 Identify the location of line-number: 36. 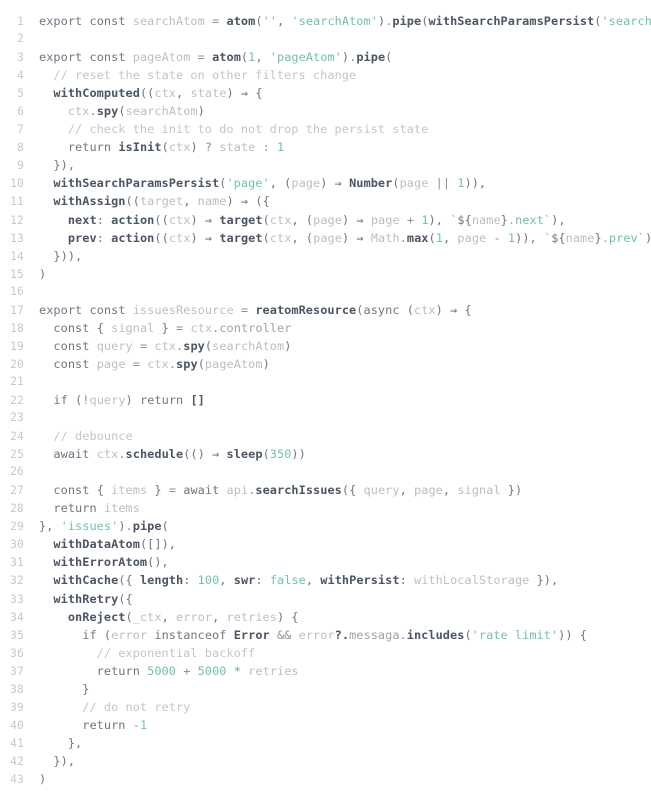
(17, 653).